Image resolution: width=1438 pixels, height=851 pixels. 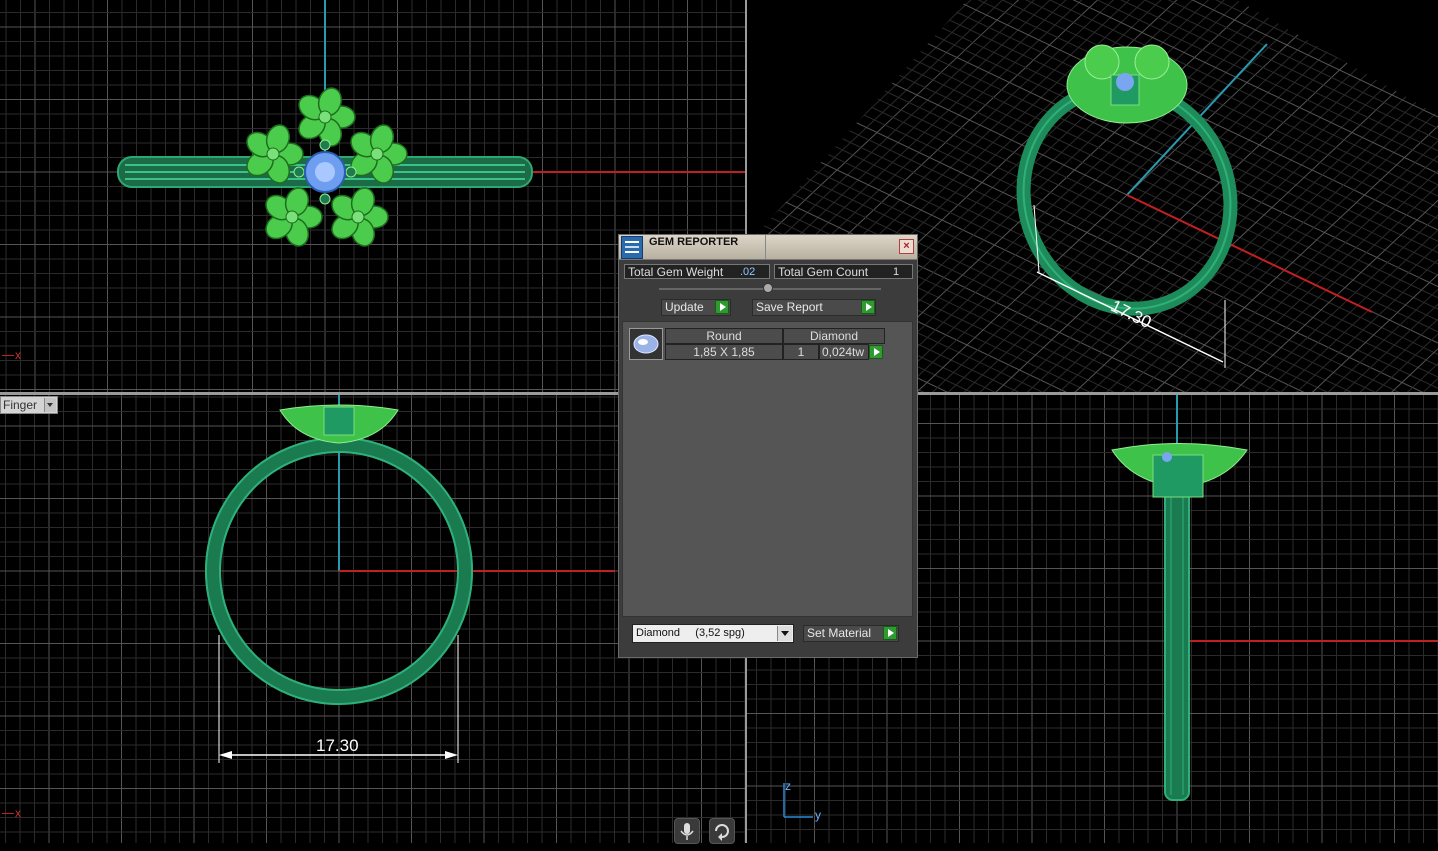 I want to click on gem-row: Round Diamond 1,85 X 1,85 1 0,024tw, so click(x=759, y=345).